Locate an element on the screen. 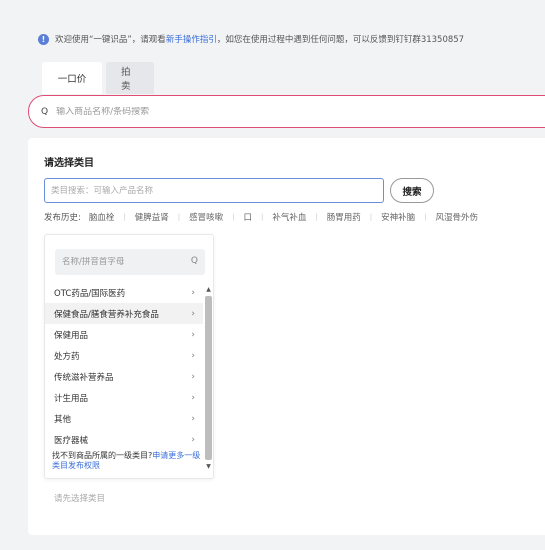 Image resolution: width=545 pixels, height=550 pixels. category-item-medical-devices: 医疗器械 › is located at coordinates (124, 439).